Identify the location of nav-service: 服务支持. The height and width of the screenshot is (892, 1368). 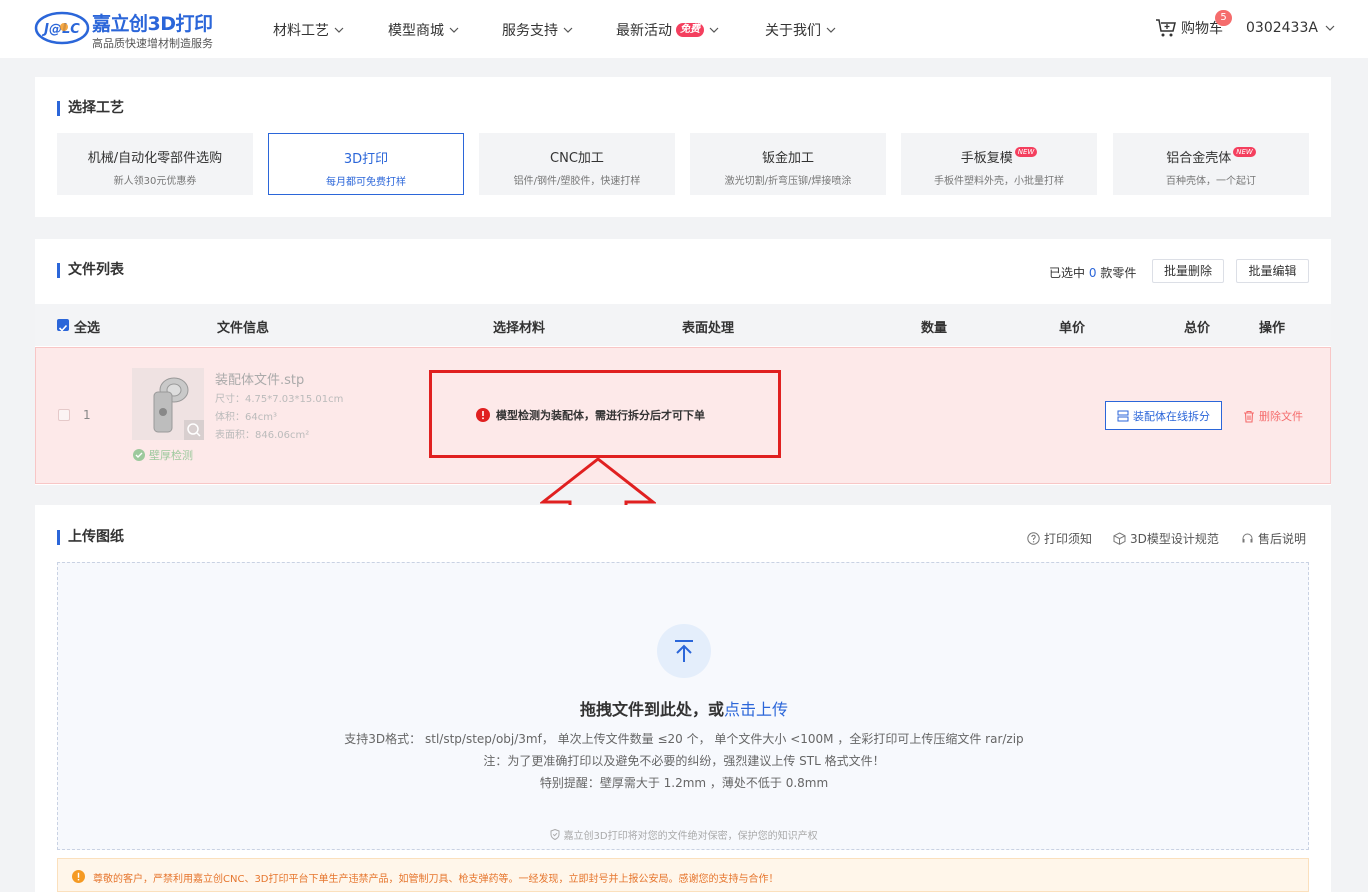
(538, 30).